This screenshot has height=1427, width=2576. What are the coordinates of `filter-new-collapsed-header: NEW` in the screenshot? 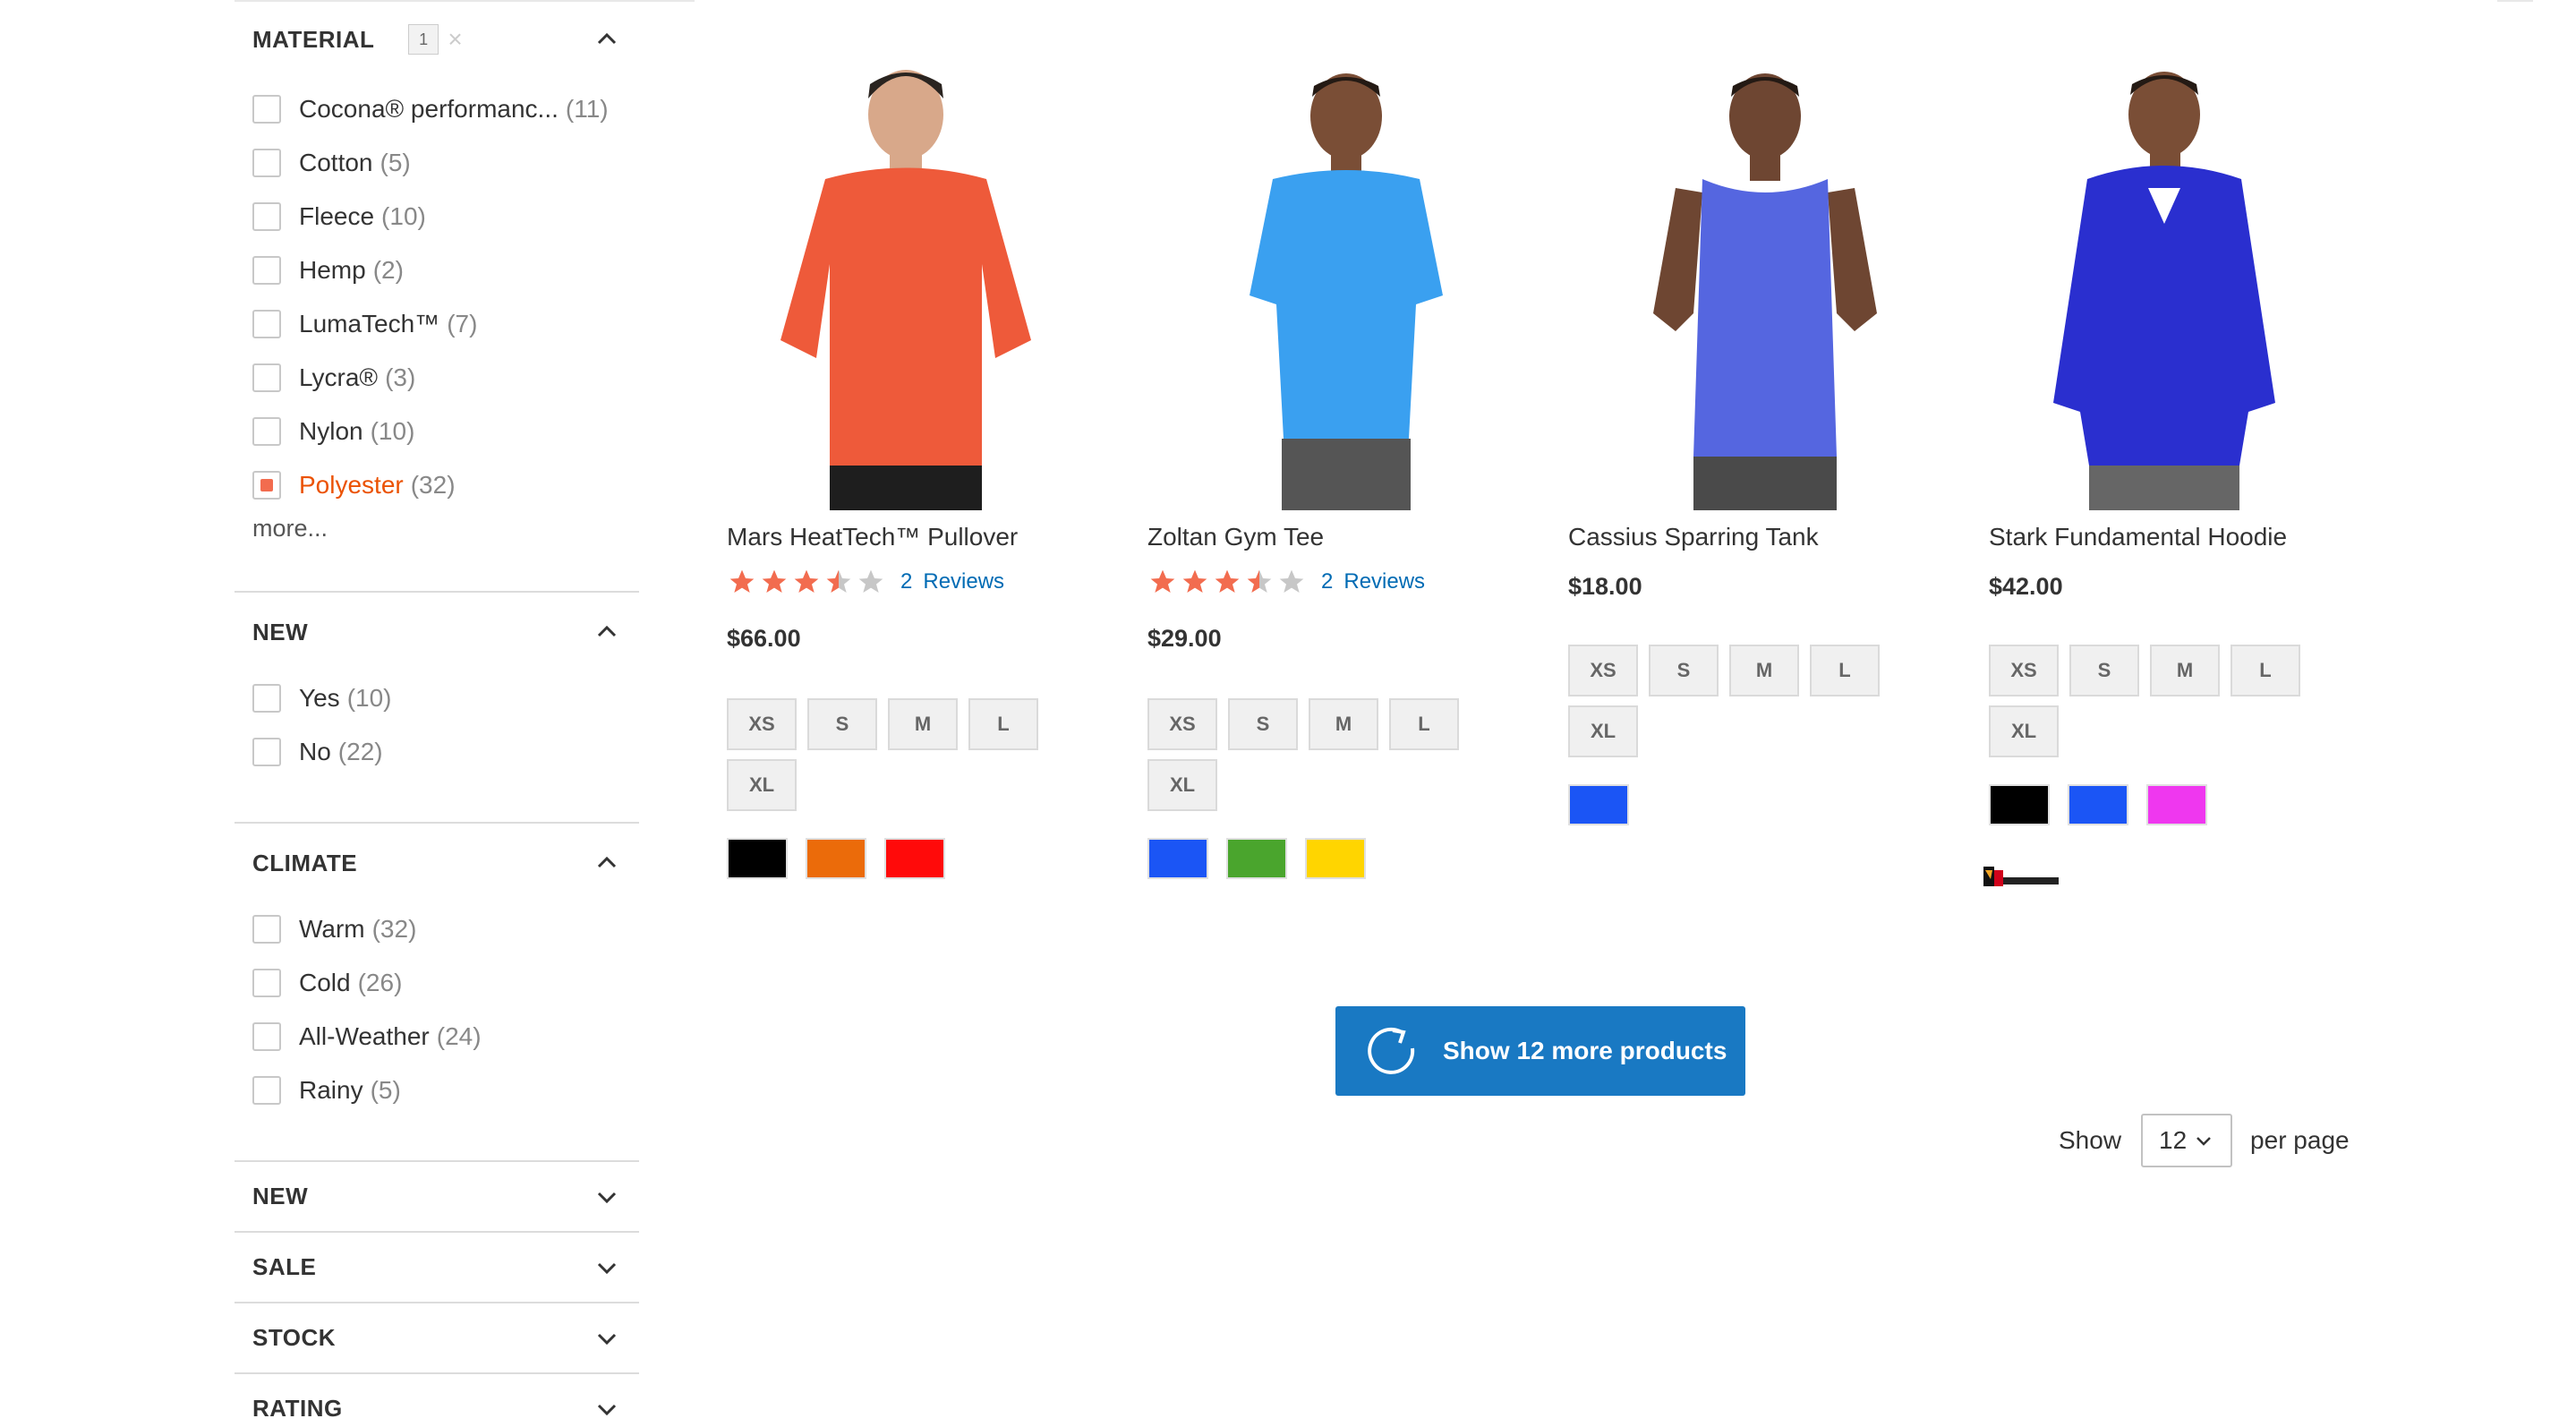 It's located at (437, 1196).